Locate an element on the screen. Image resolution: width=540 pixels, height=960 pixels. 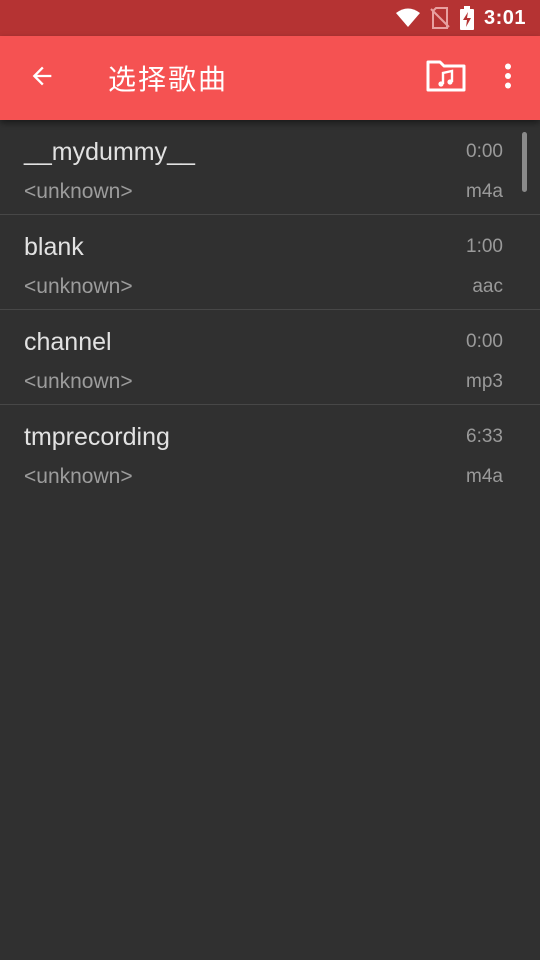
arrow-back-icon is located at coordinates (42, 78).